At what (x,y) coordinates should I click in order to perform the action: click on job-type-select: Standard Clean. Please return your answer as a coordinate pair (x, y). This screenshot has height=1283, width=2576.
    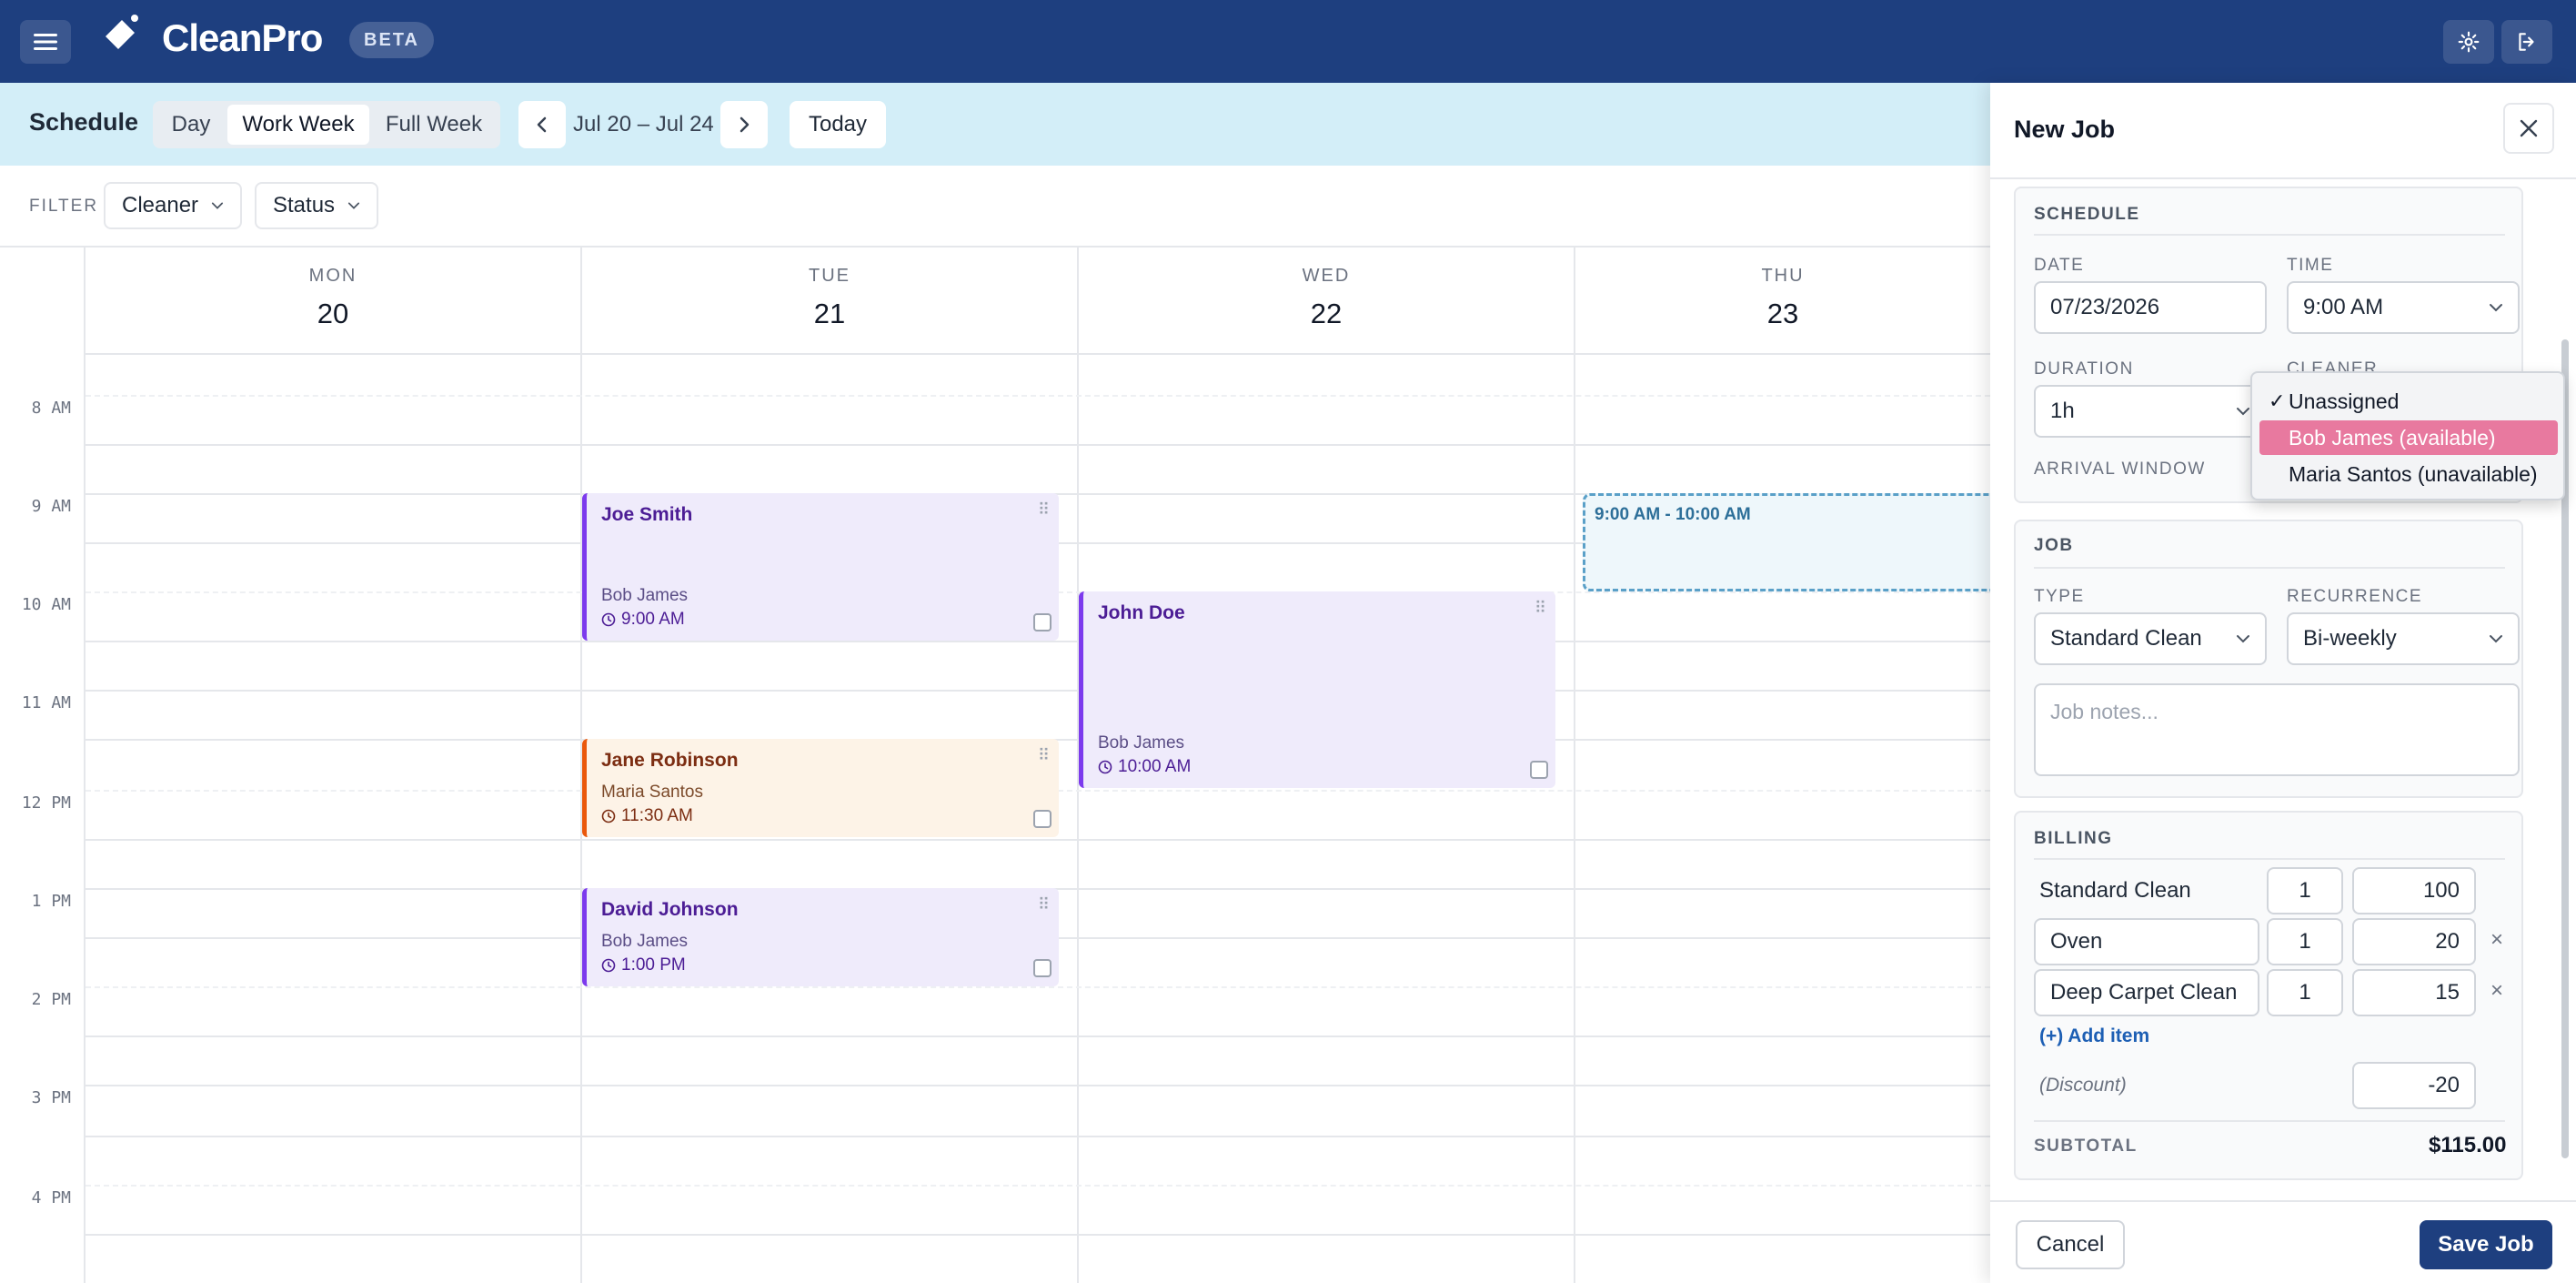
    Looking at the image, I should click on (2150, 638).